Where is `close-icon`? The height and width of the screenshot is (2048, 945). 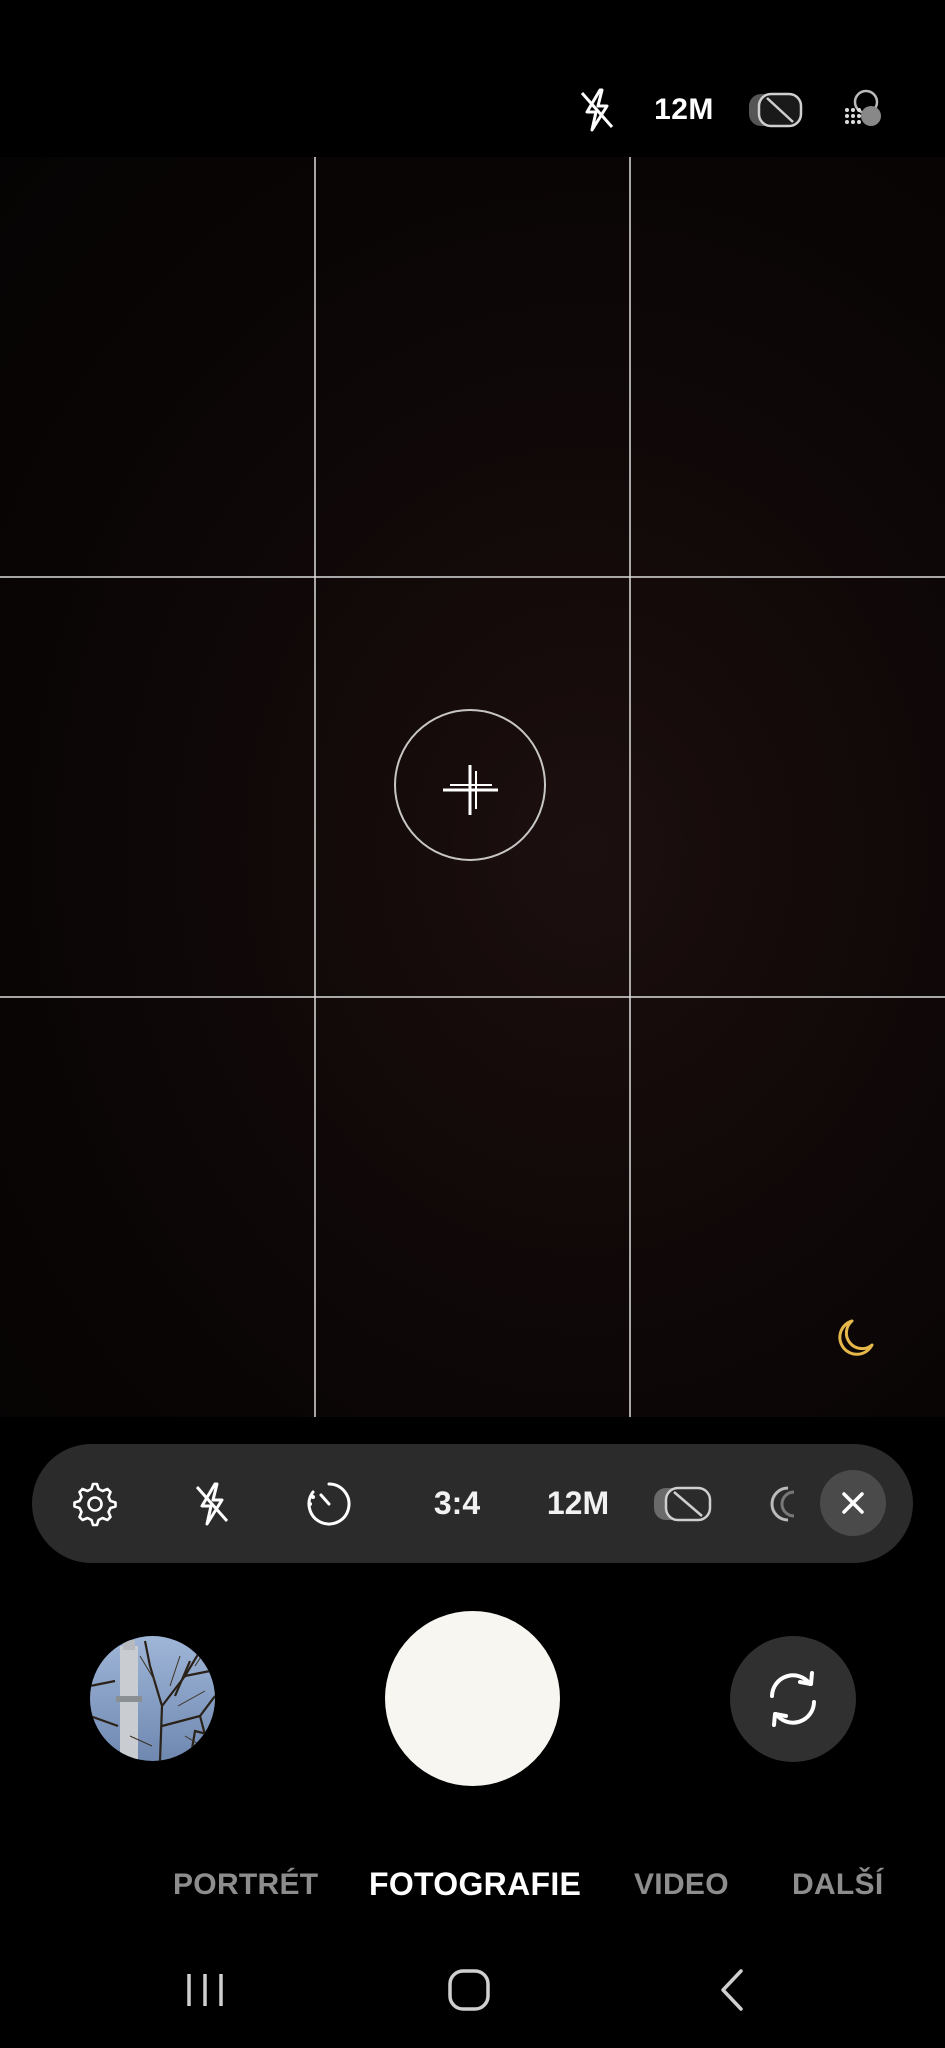
close-icon is located at coordinates (853, 1503).